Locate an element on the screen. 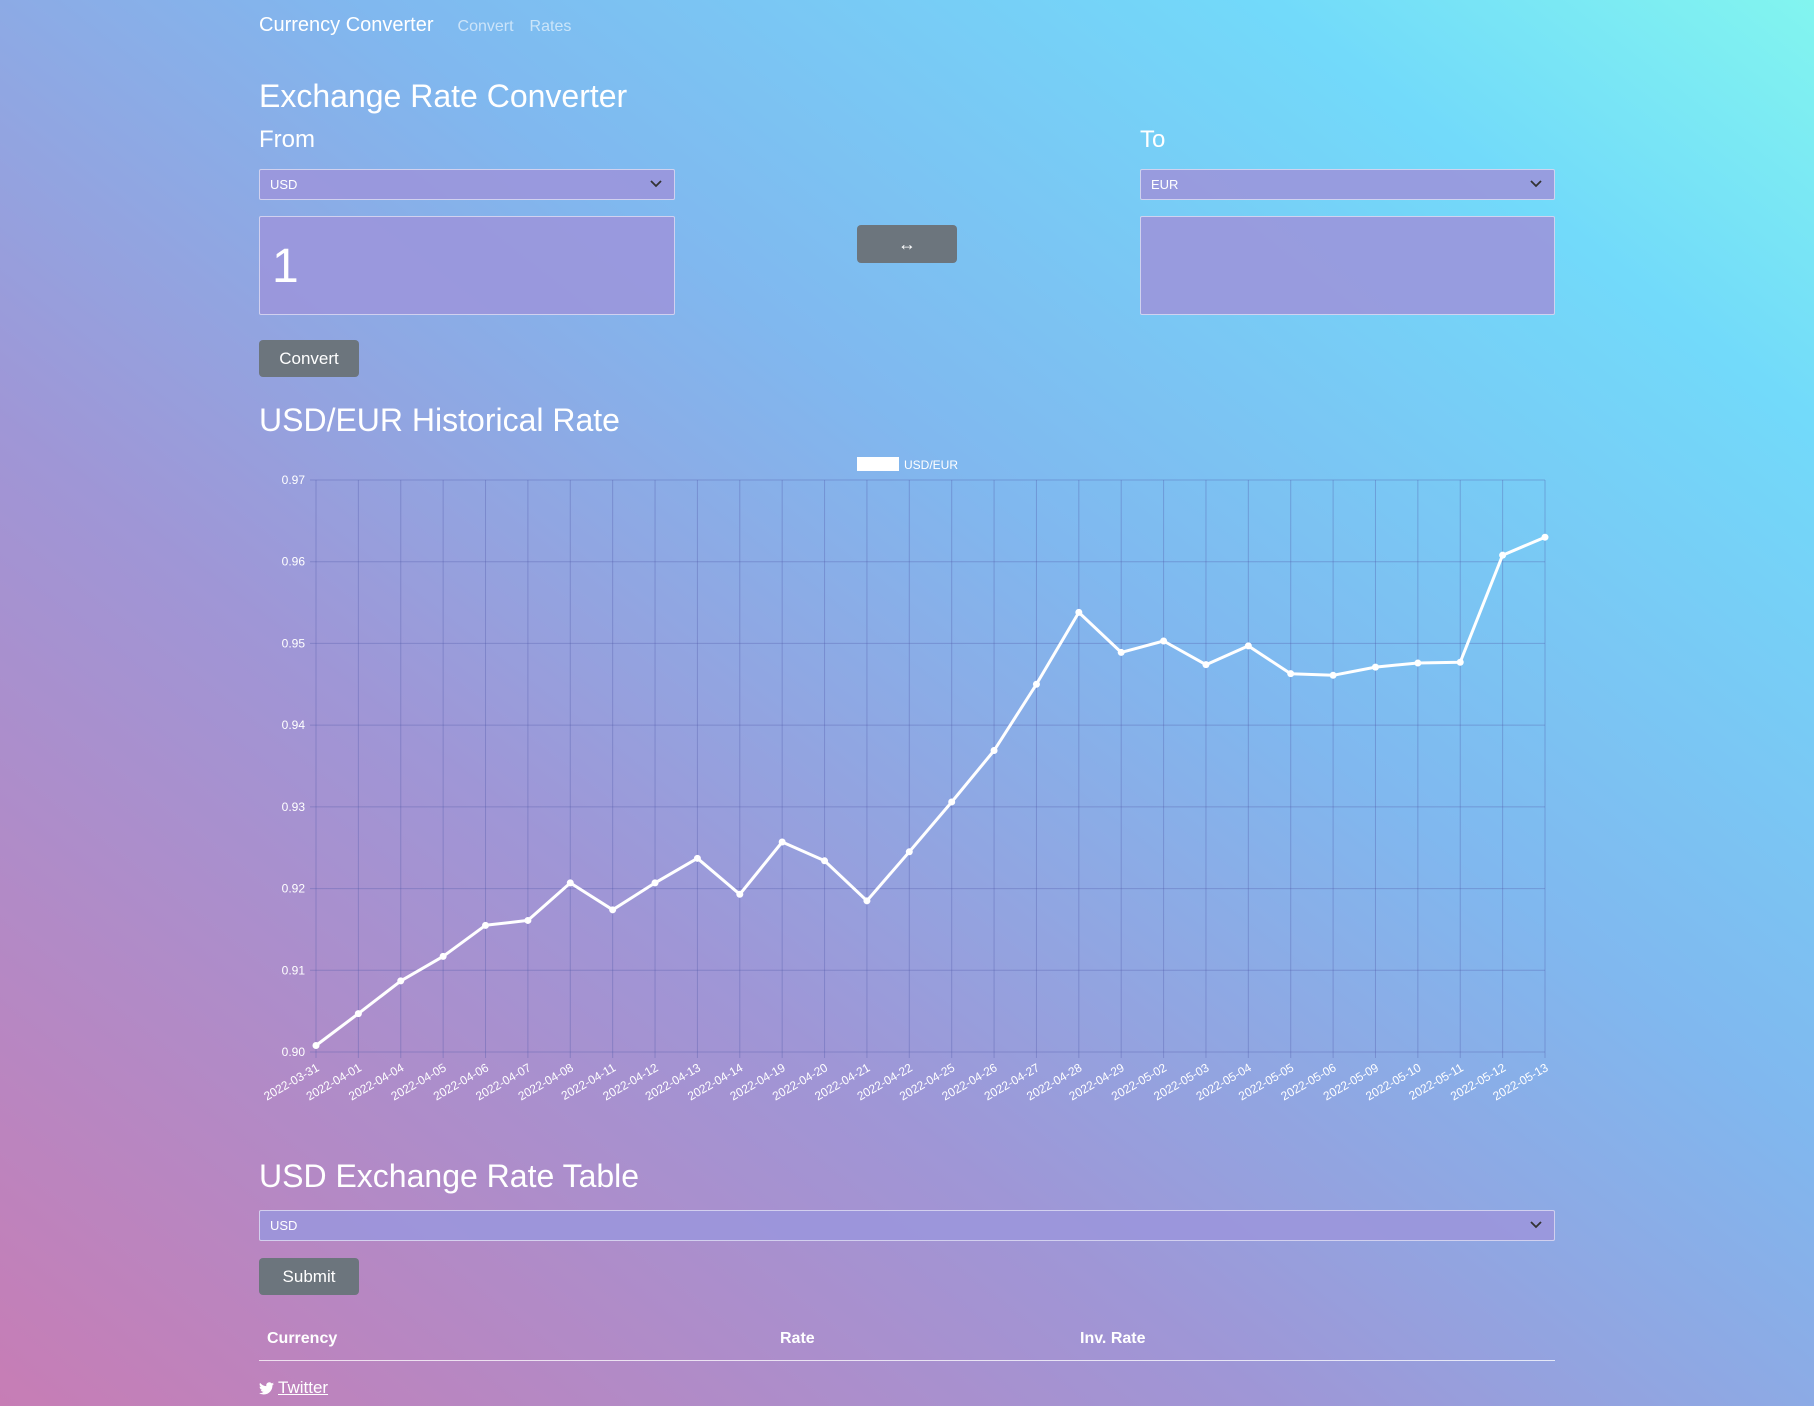  history-title: USD/EUR Historical Rate is located at coordinates (439, 420).